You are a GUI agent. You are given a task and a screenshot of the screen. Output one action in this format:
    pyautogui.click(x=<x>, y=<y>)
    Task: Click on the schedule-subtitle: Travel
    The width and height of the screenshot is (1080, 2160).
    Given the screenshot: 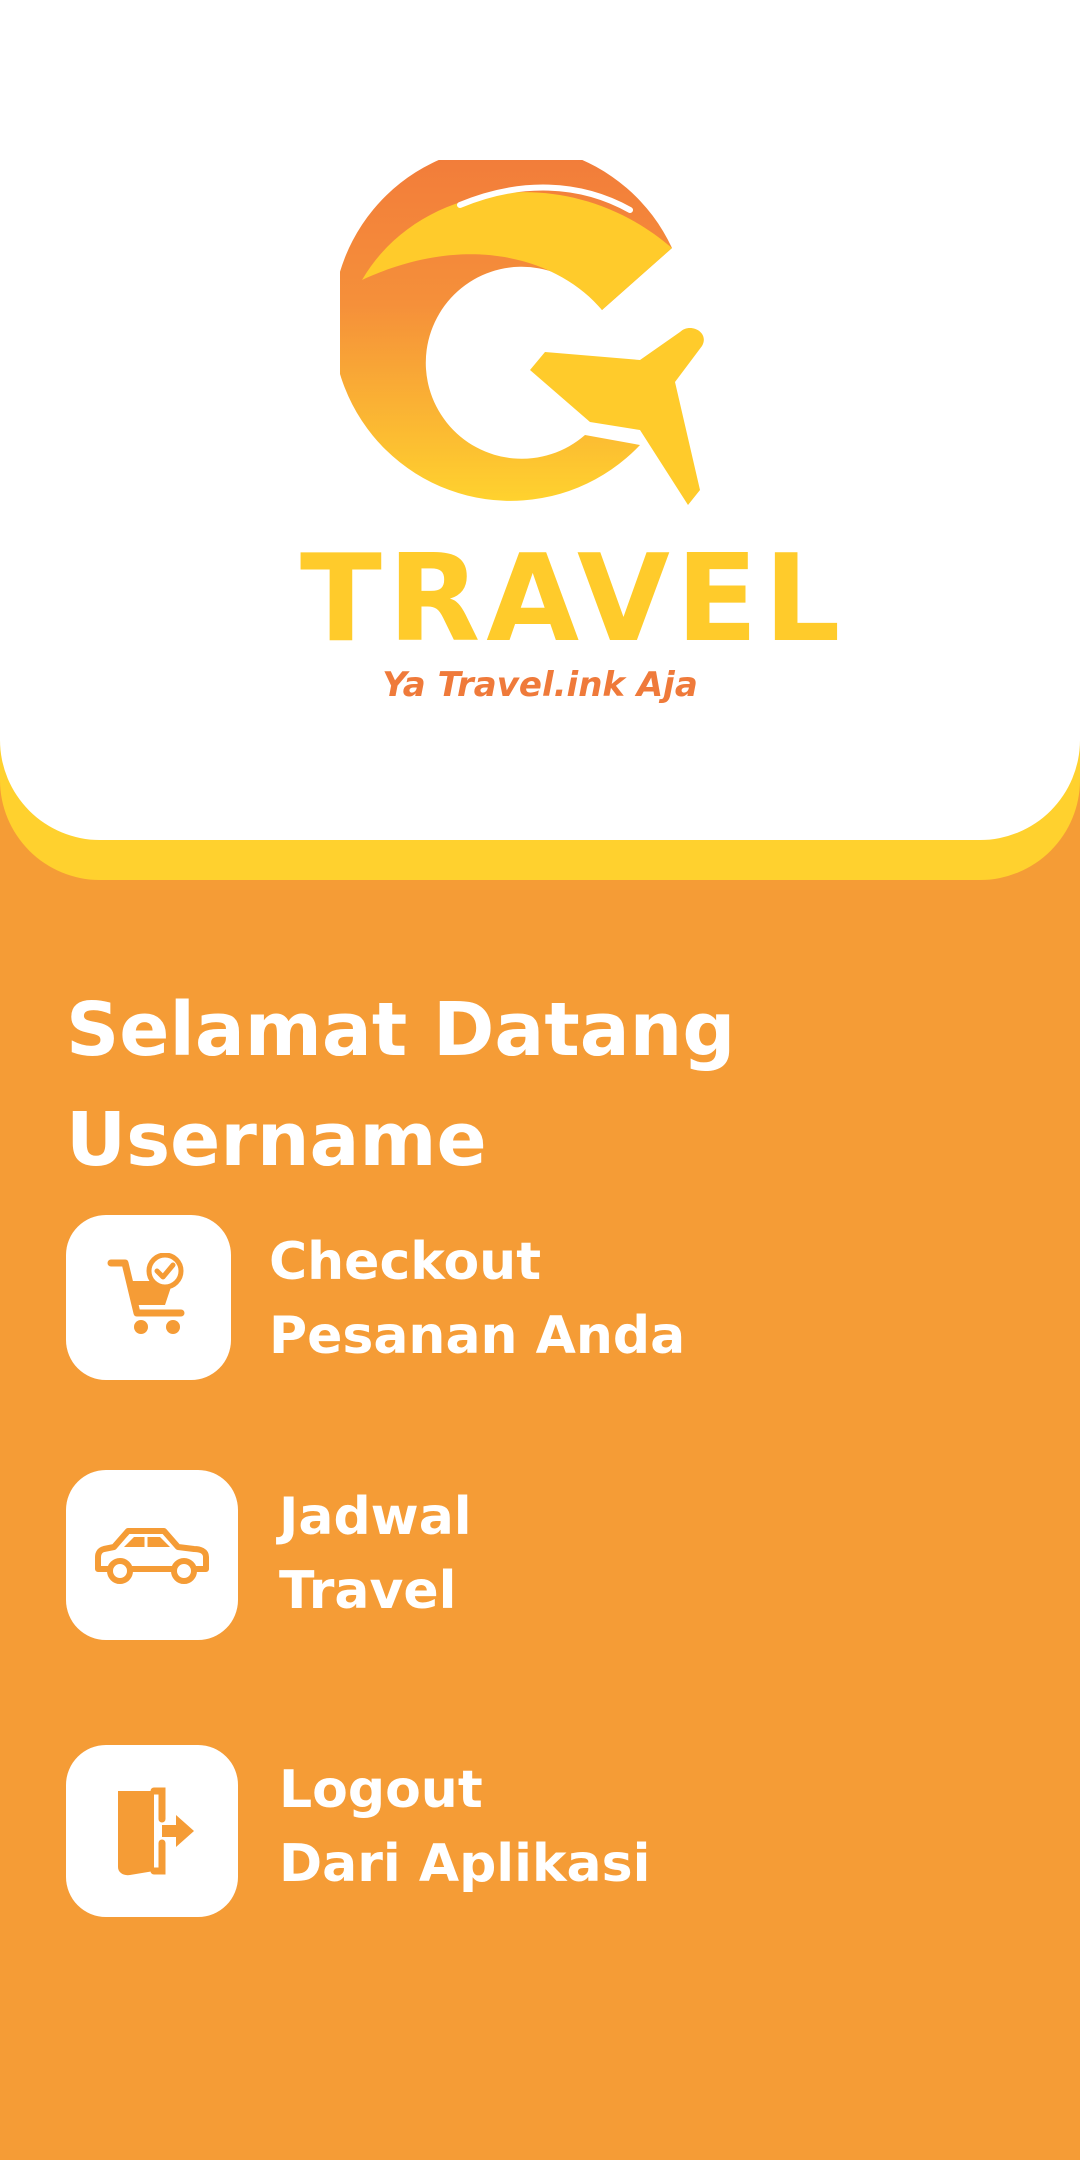 What is the action you would take?
    pyautogui.click(x=368, y=1591)
    